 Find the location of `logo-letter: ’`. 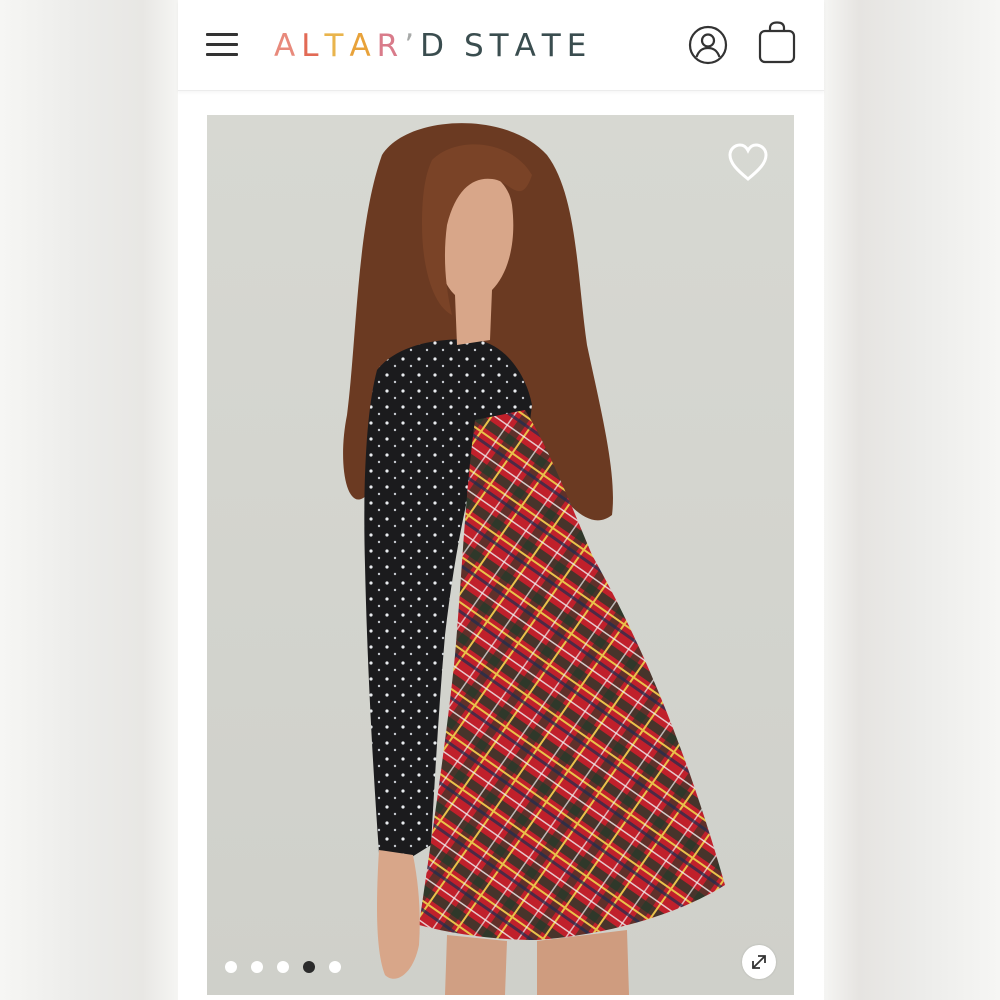

logo-letter: ’ is located at coordinates (412, 46).